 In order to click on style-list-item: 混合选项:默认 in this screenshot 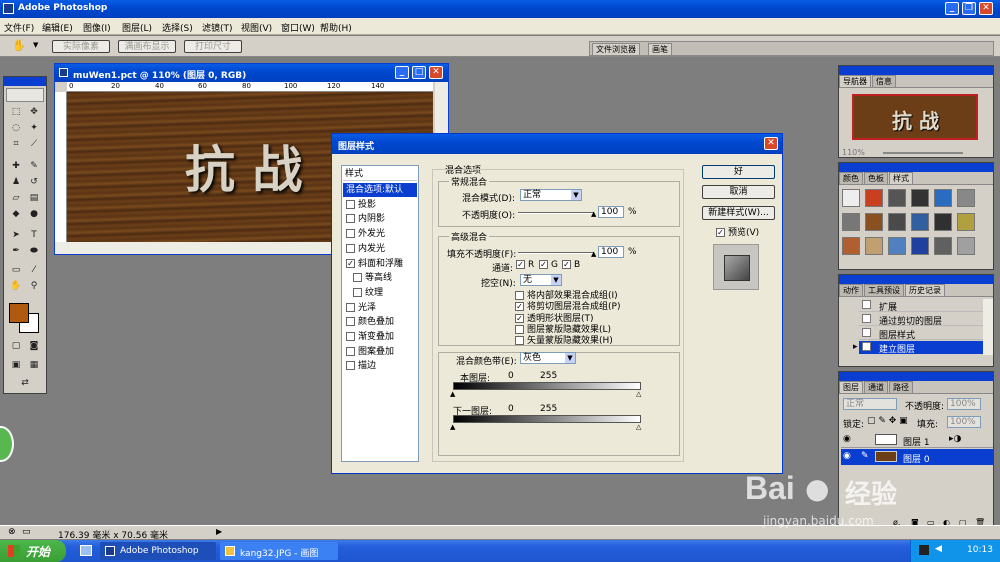, I will do `click(380, 190)`.